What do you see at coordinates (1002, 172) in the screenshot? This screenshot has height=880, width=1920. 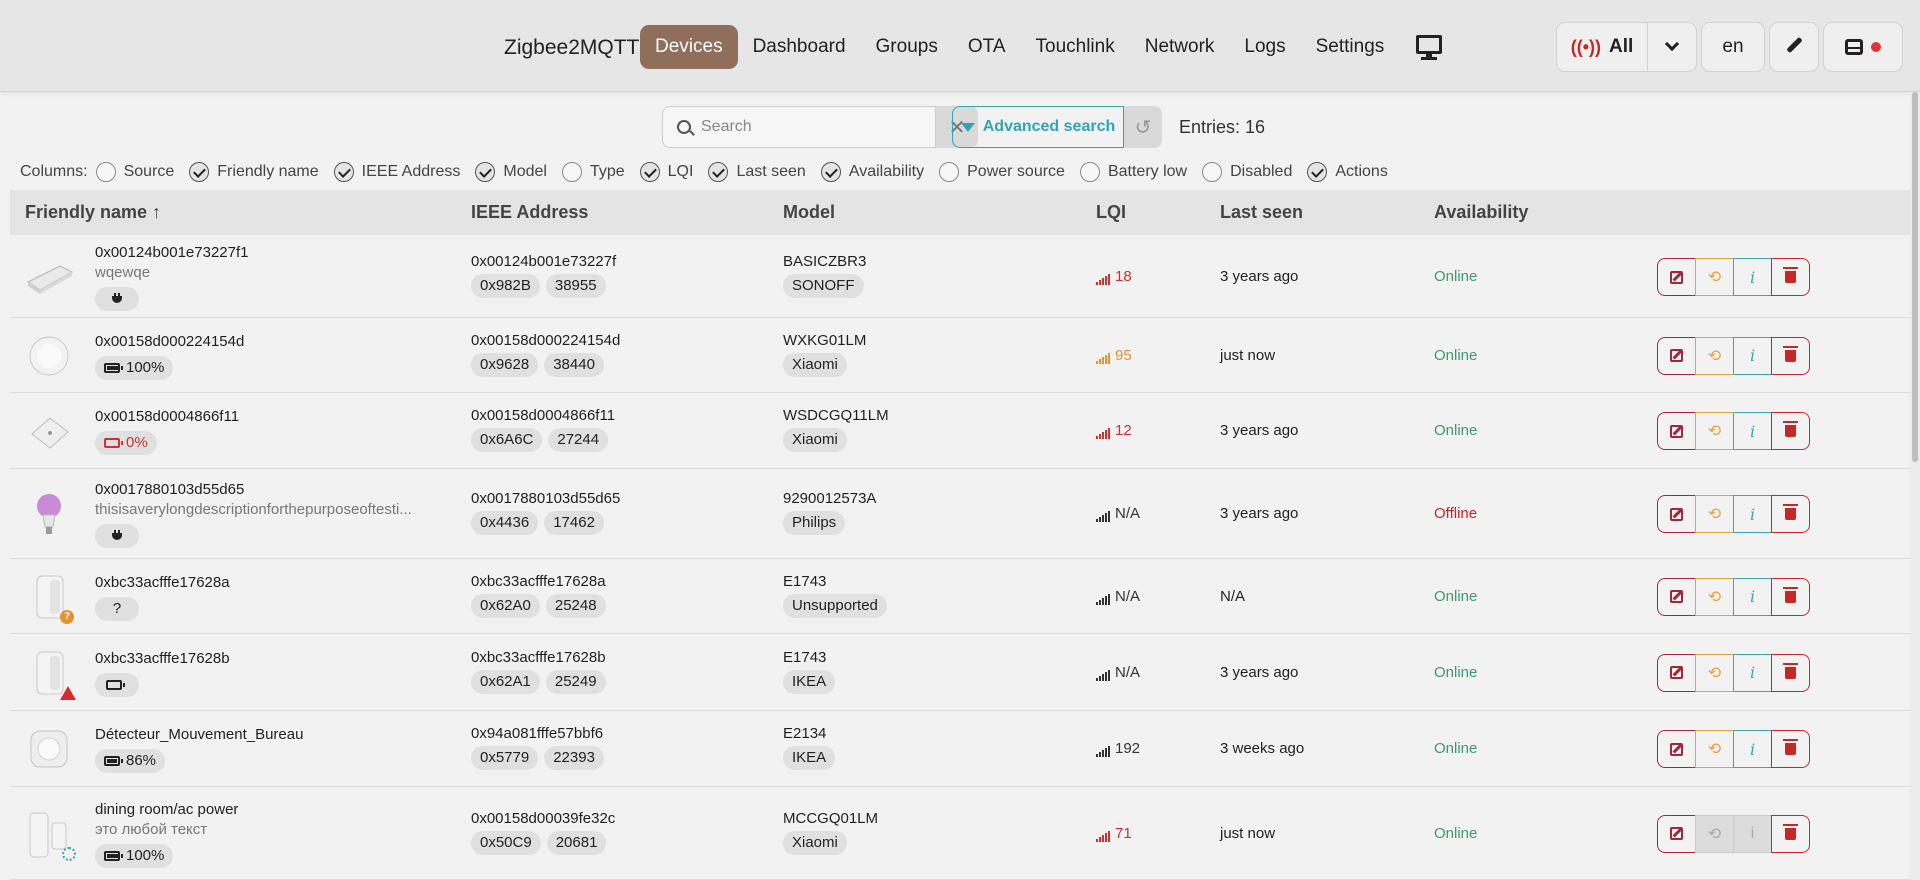 I see `column-toggle-power-source: Power source` at bounding box center [1002, 172].